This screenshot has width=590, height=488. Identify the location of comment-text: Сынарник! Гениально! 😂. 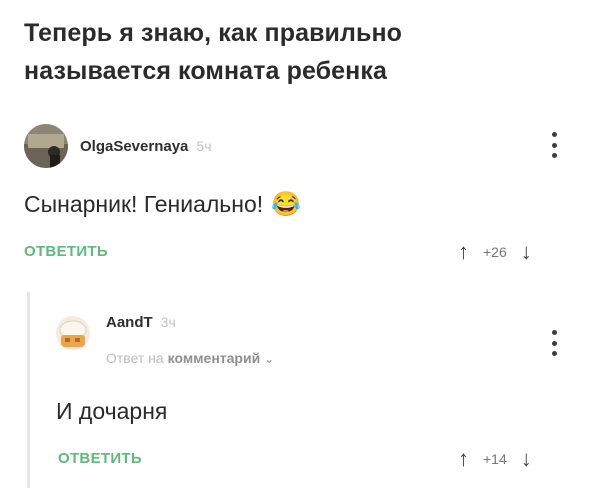
(162, 204).